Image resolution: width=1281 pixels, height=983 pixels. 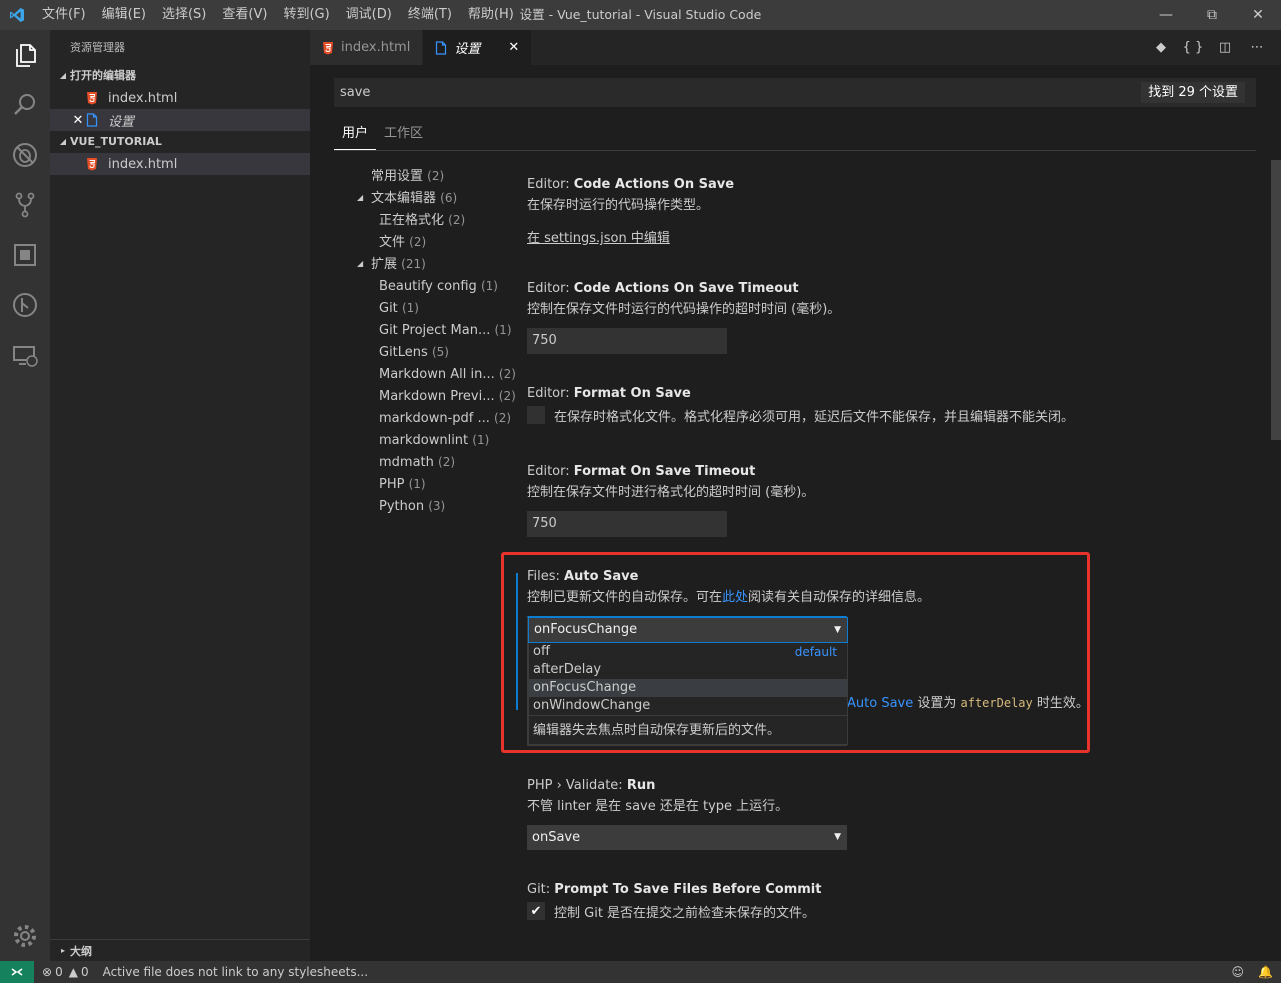 What do you see at coordinates (897, 911) in the screenshot?
I see `git-prompt-row: ✔ 控制 Git 是否在提交之前检查未保存的文件。` at bounding box center [897, 911].